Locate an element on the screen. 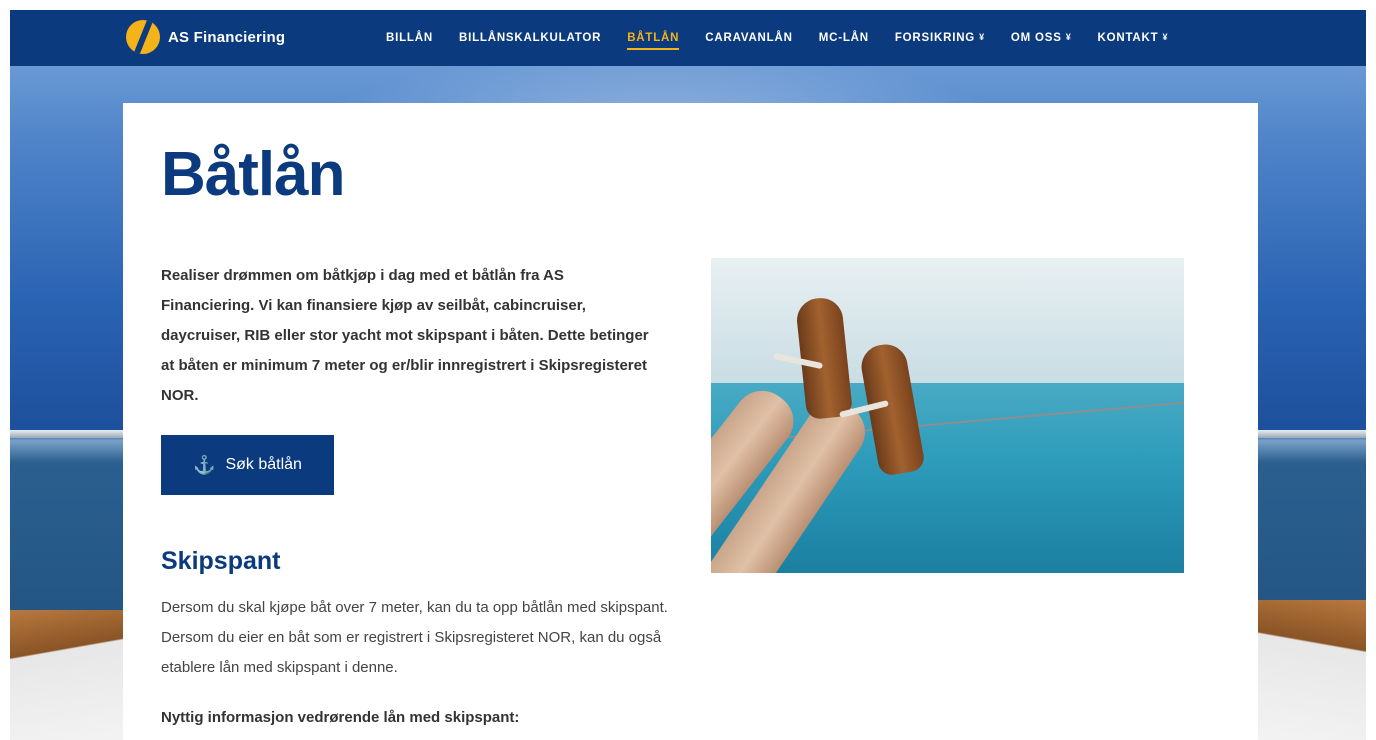 This screenshot has width=1376, height=740. nav-item-label: BILLÅNSKALKULATOR is located at coordinates (530, 38).